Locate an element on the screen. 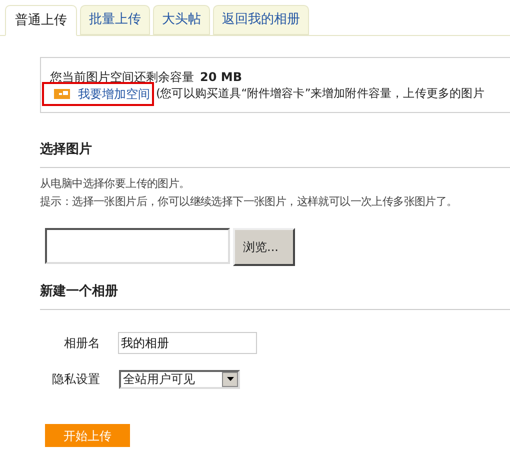 This screenshot has width=510, height=449. caret-icon is located at coordinates (230, 379).